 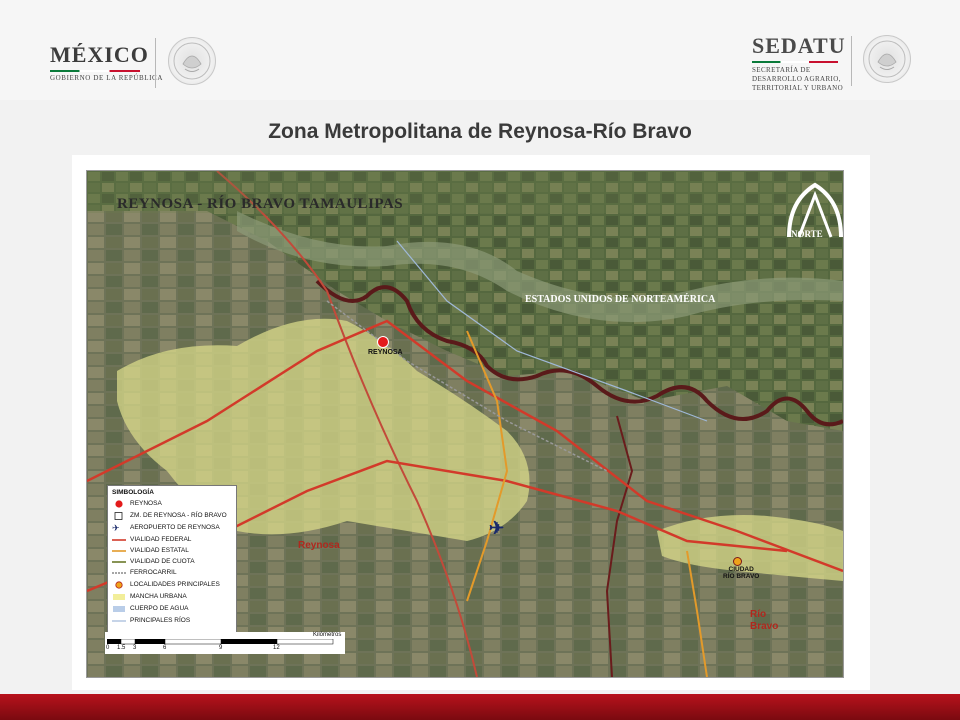 What do you see at coordinates (319, 545) in the screenshot?
I see `reynosa-area-label: Reynosa` at bounding box center [319, 545].